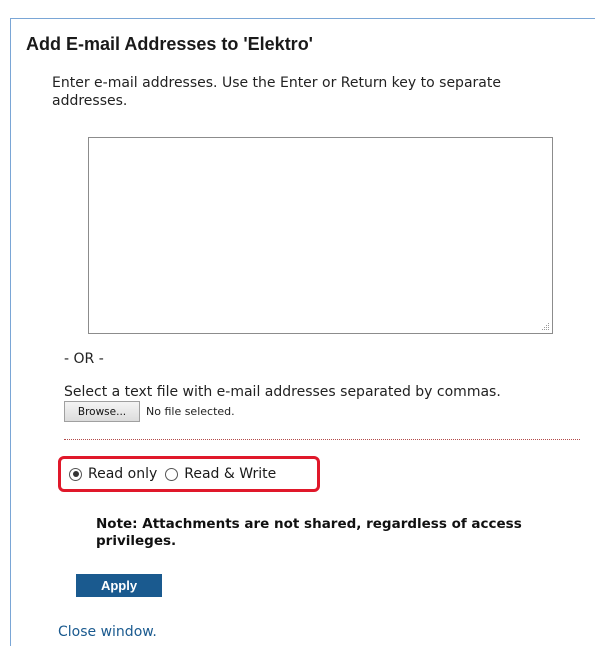 The height and width of the screenshot is (646, 595). What do you see at coordinates (230, 474) in the screenshot?
I see `radio-read-write-label: Read & Write` at bounding box center [230, 474].